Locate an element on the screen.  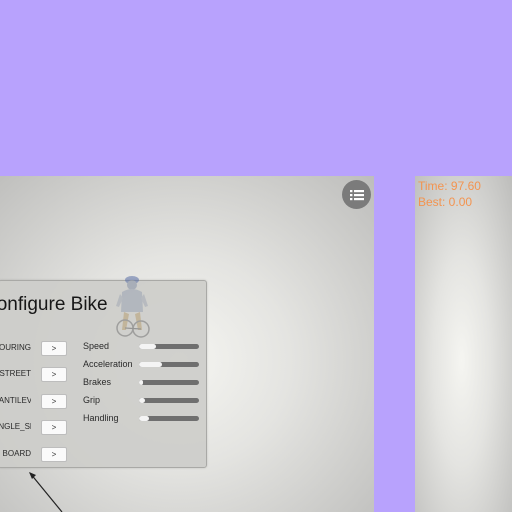
panel-title: Configure Bike is located at coordinates (54, 304).